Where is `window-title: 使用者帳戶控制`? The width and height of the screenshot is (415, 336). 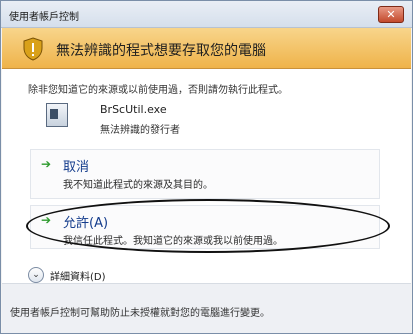 window-title: 使用者帳戶控制 is located at coordinates (44, 17).